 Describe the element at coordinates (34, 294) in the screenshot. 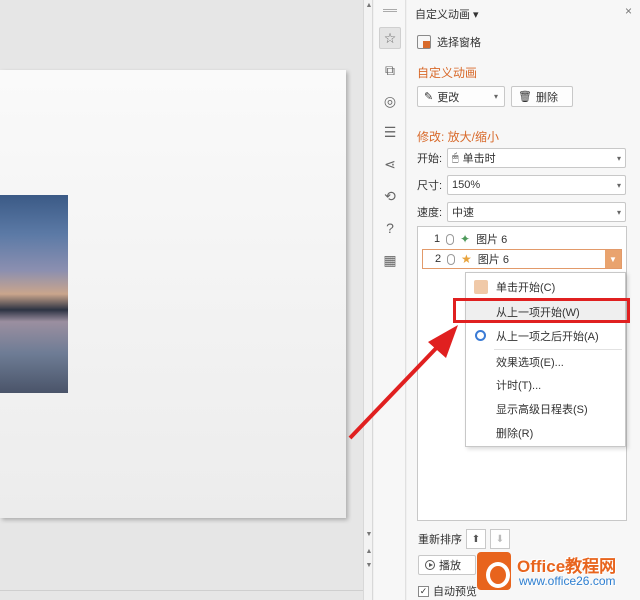

I see `slide-photo` at that location.